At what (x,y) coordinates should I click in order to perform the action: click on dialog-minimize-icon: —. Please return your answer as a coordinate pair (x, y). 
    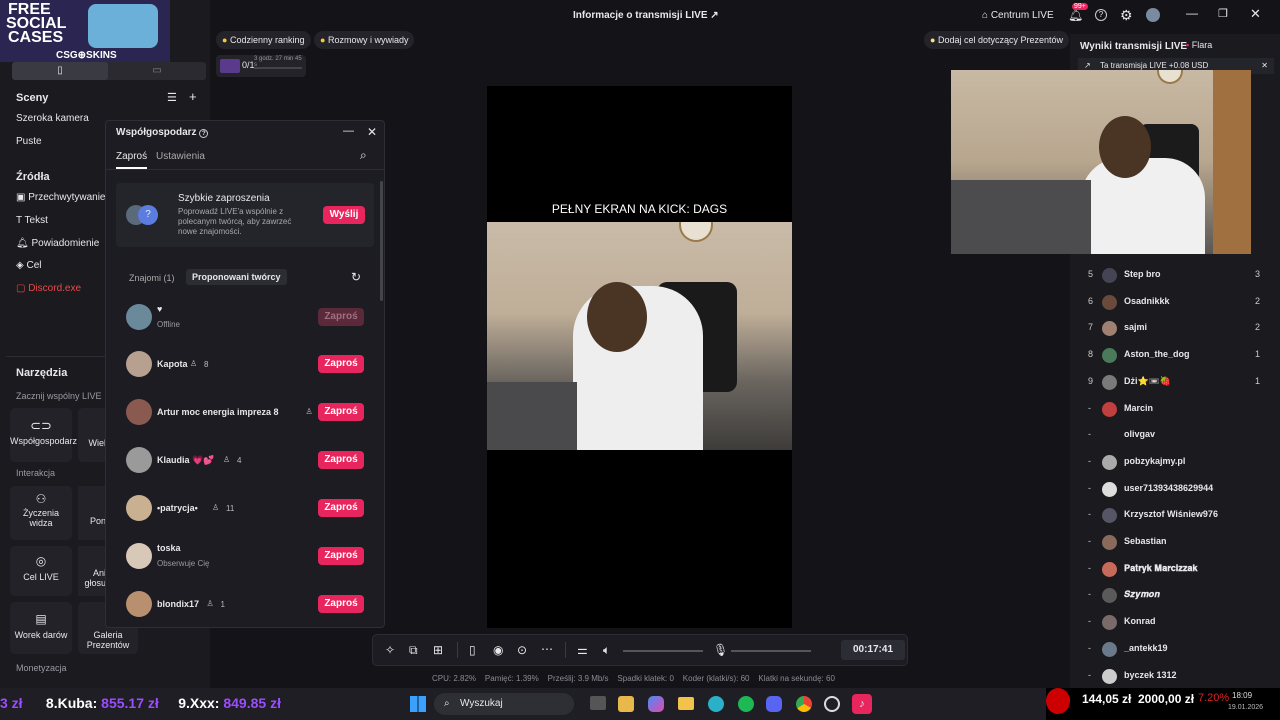
    Looking at the image, I should click on (348, 131).